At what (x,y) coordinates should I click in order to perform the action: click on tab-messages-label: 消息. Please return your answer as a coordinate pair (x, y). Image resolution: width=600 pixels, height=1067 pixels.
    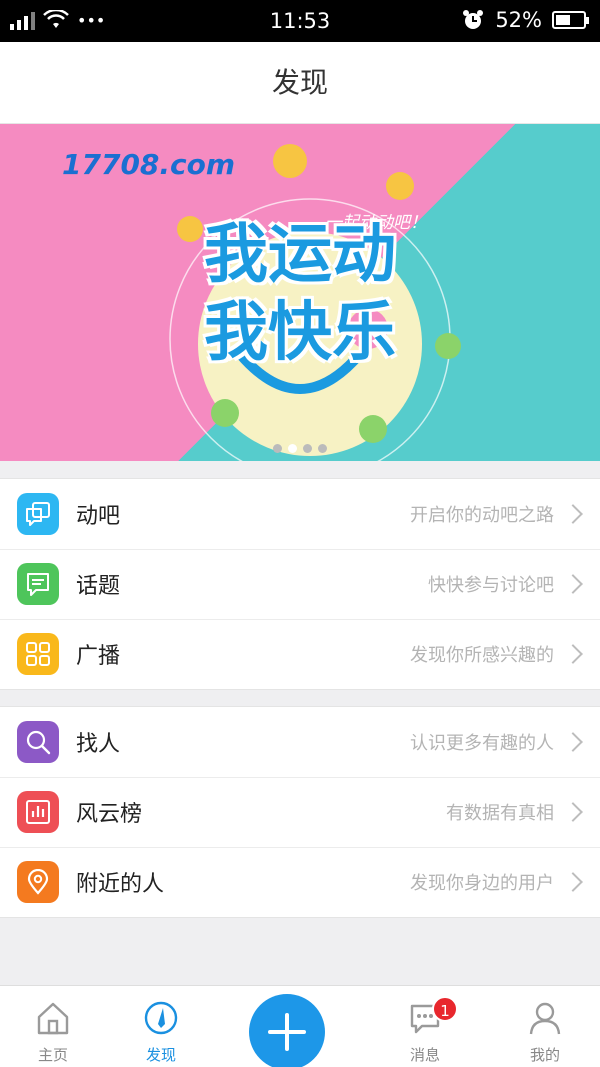
    Looking at the image, I should click on (424, 1055).